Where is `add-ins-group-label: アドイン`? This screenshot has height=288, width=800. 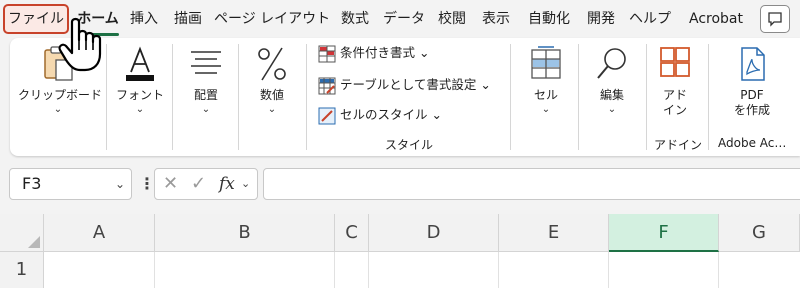 add-ins-group-label: アドイン is located at coordinates (678, 145).